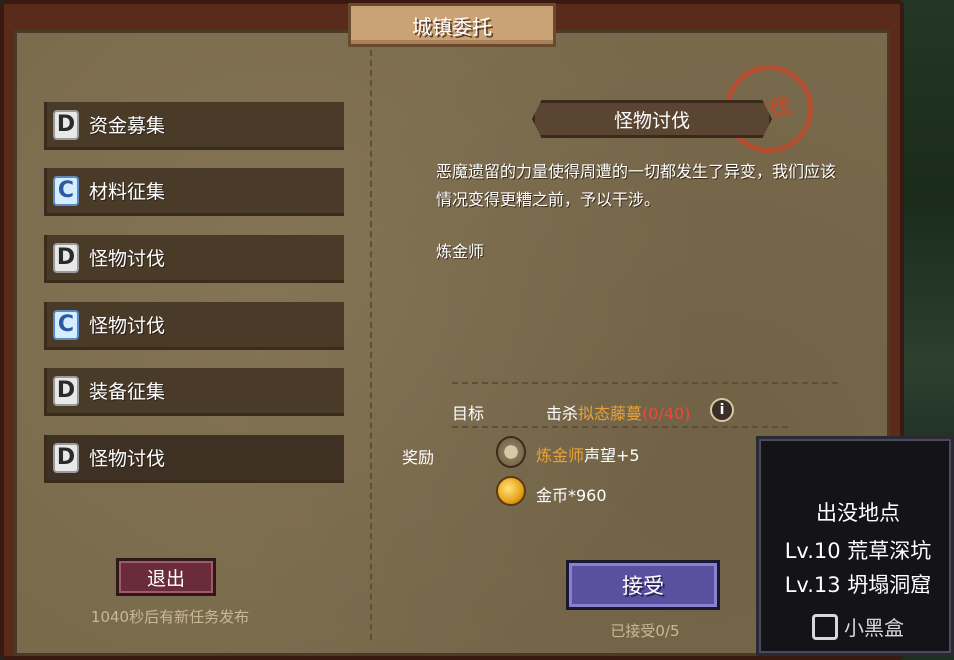  Describe the element at coordinates (194, 326) in the screenshot. I see `quest-item: C 怪物讨伐` at that location.